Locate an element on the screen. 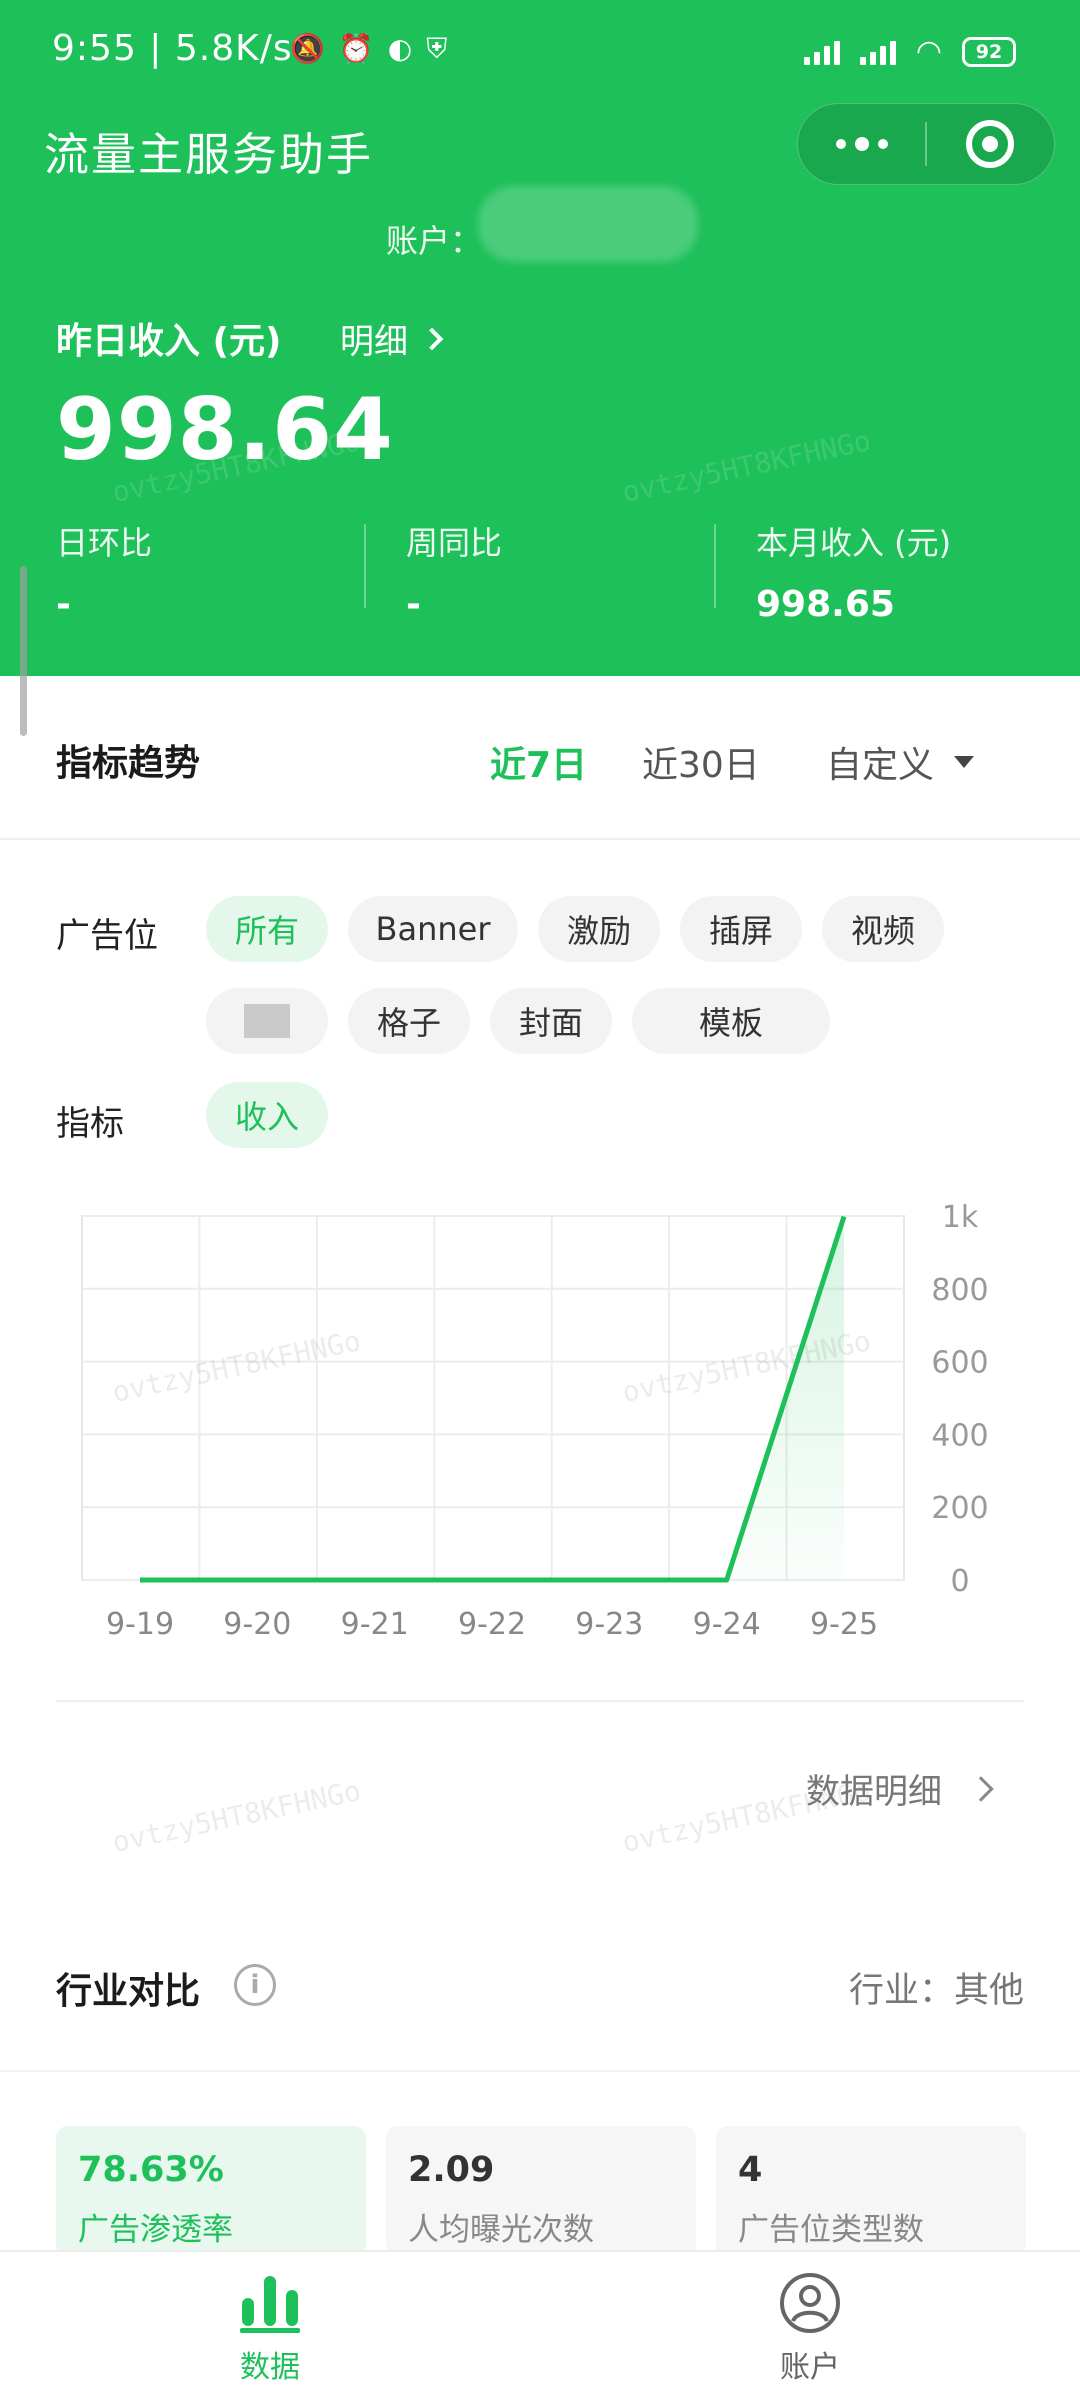 Image resolution: width=1080 pixels, height=2400 pixels. ad-slot-chip-cover: 封面 is located at coordinates (551, 1021).